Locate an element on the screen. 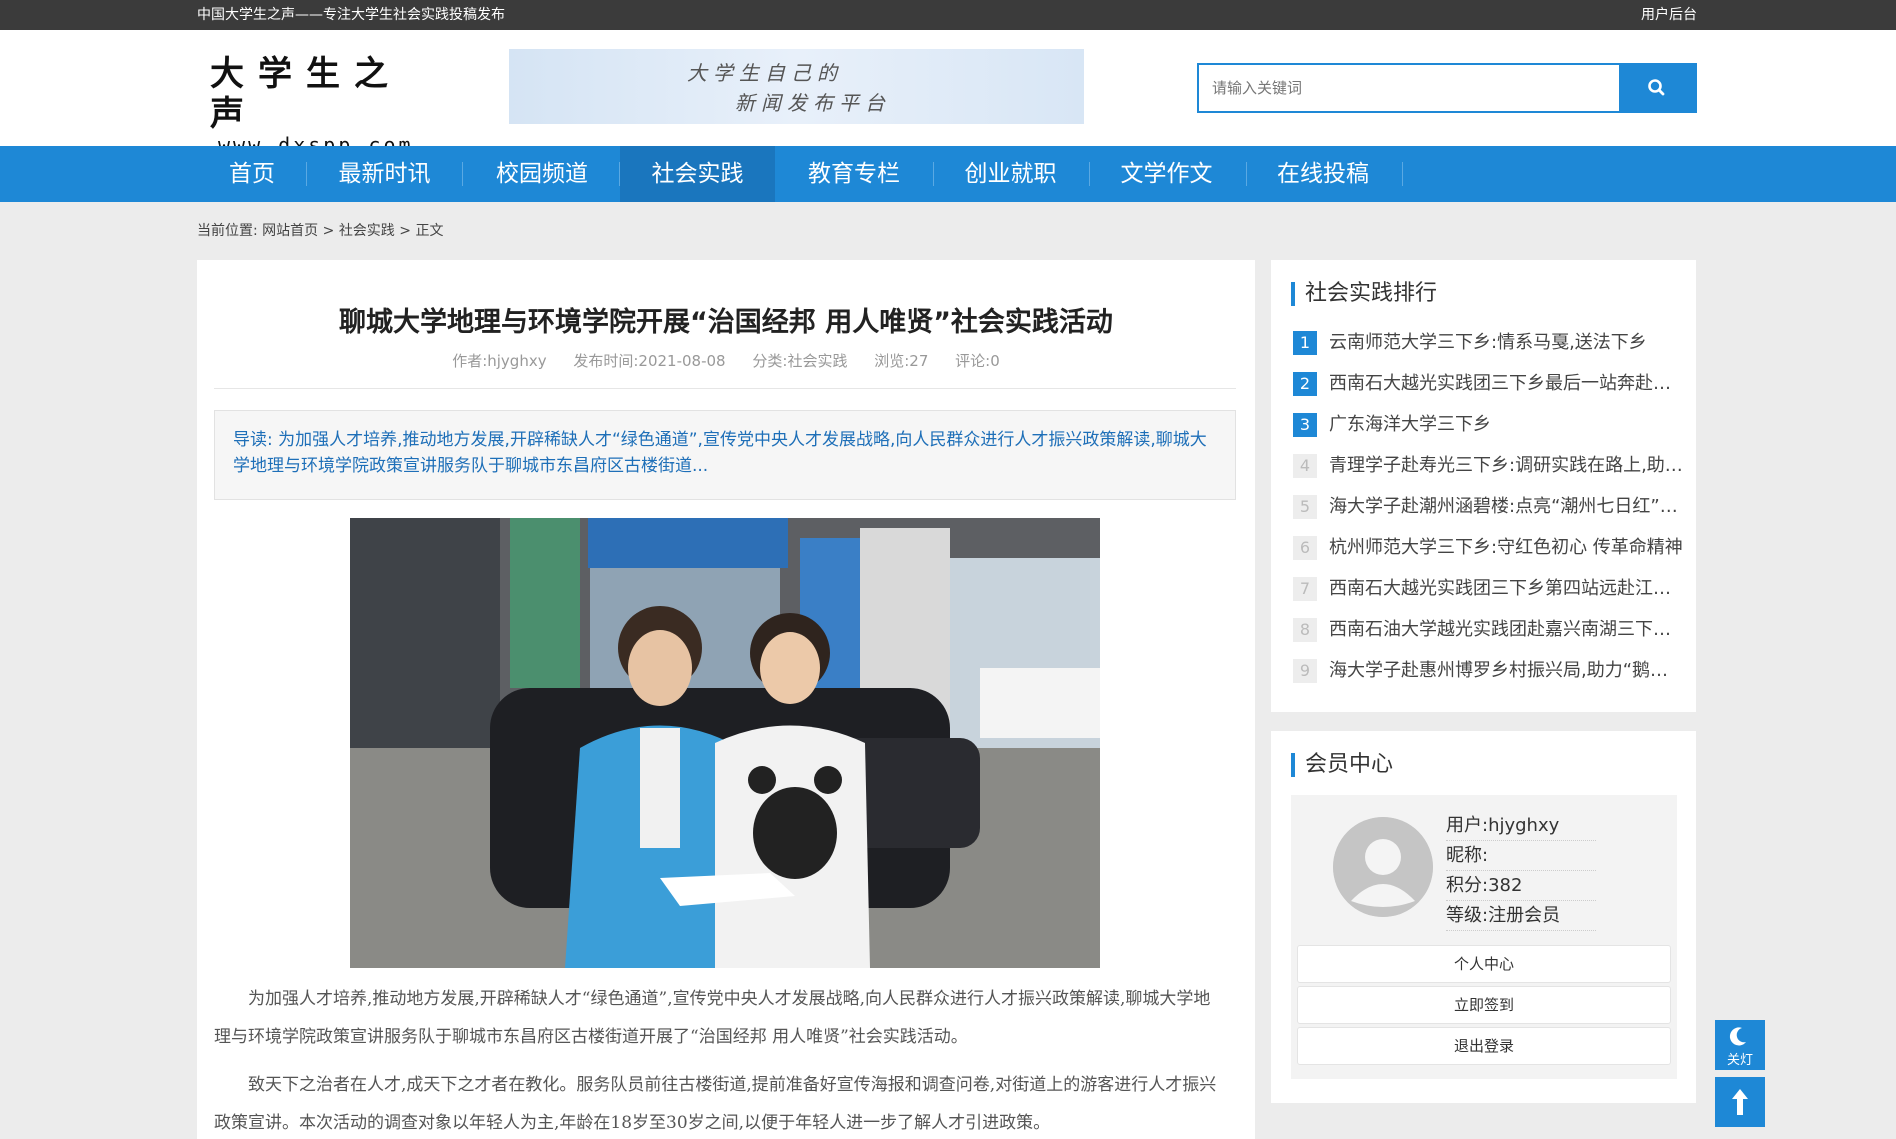  rank-number: 6 is located at coordinates (1305, 548).